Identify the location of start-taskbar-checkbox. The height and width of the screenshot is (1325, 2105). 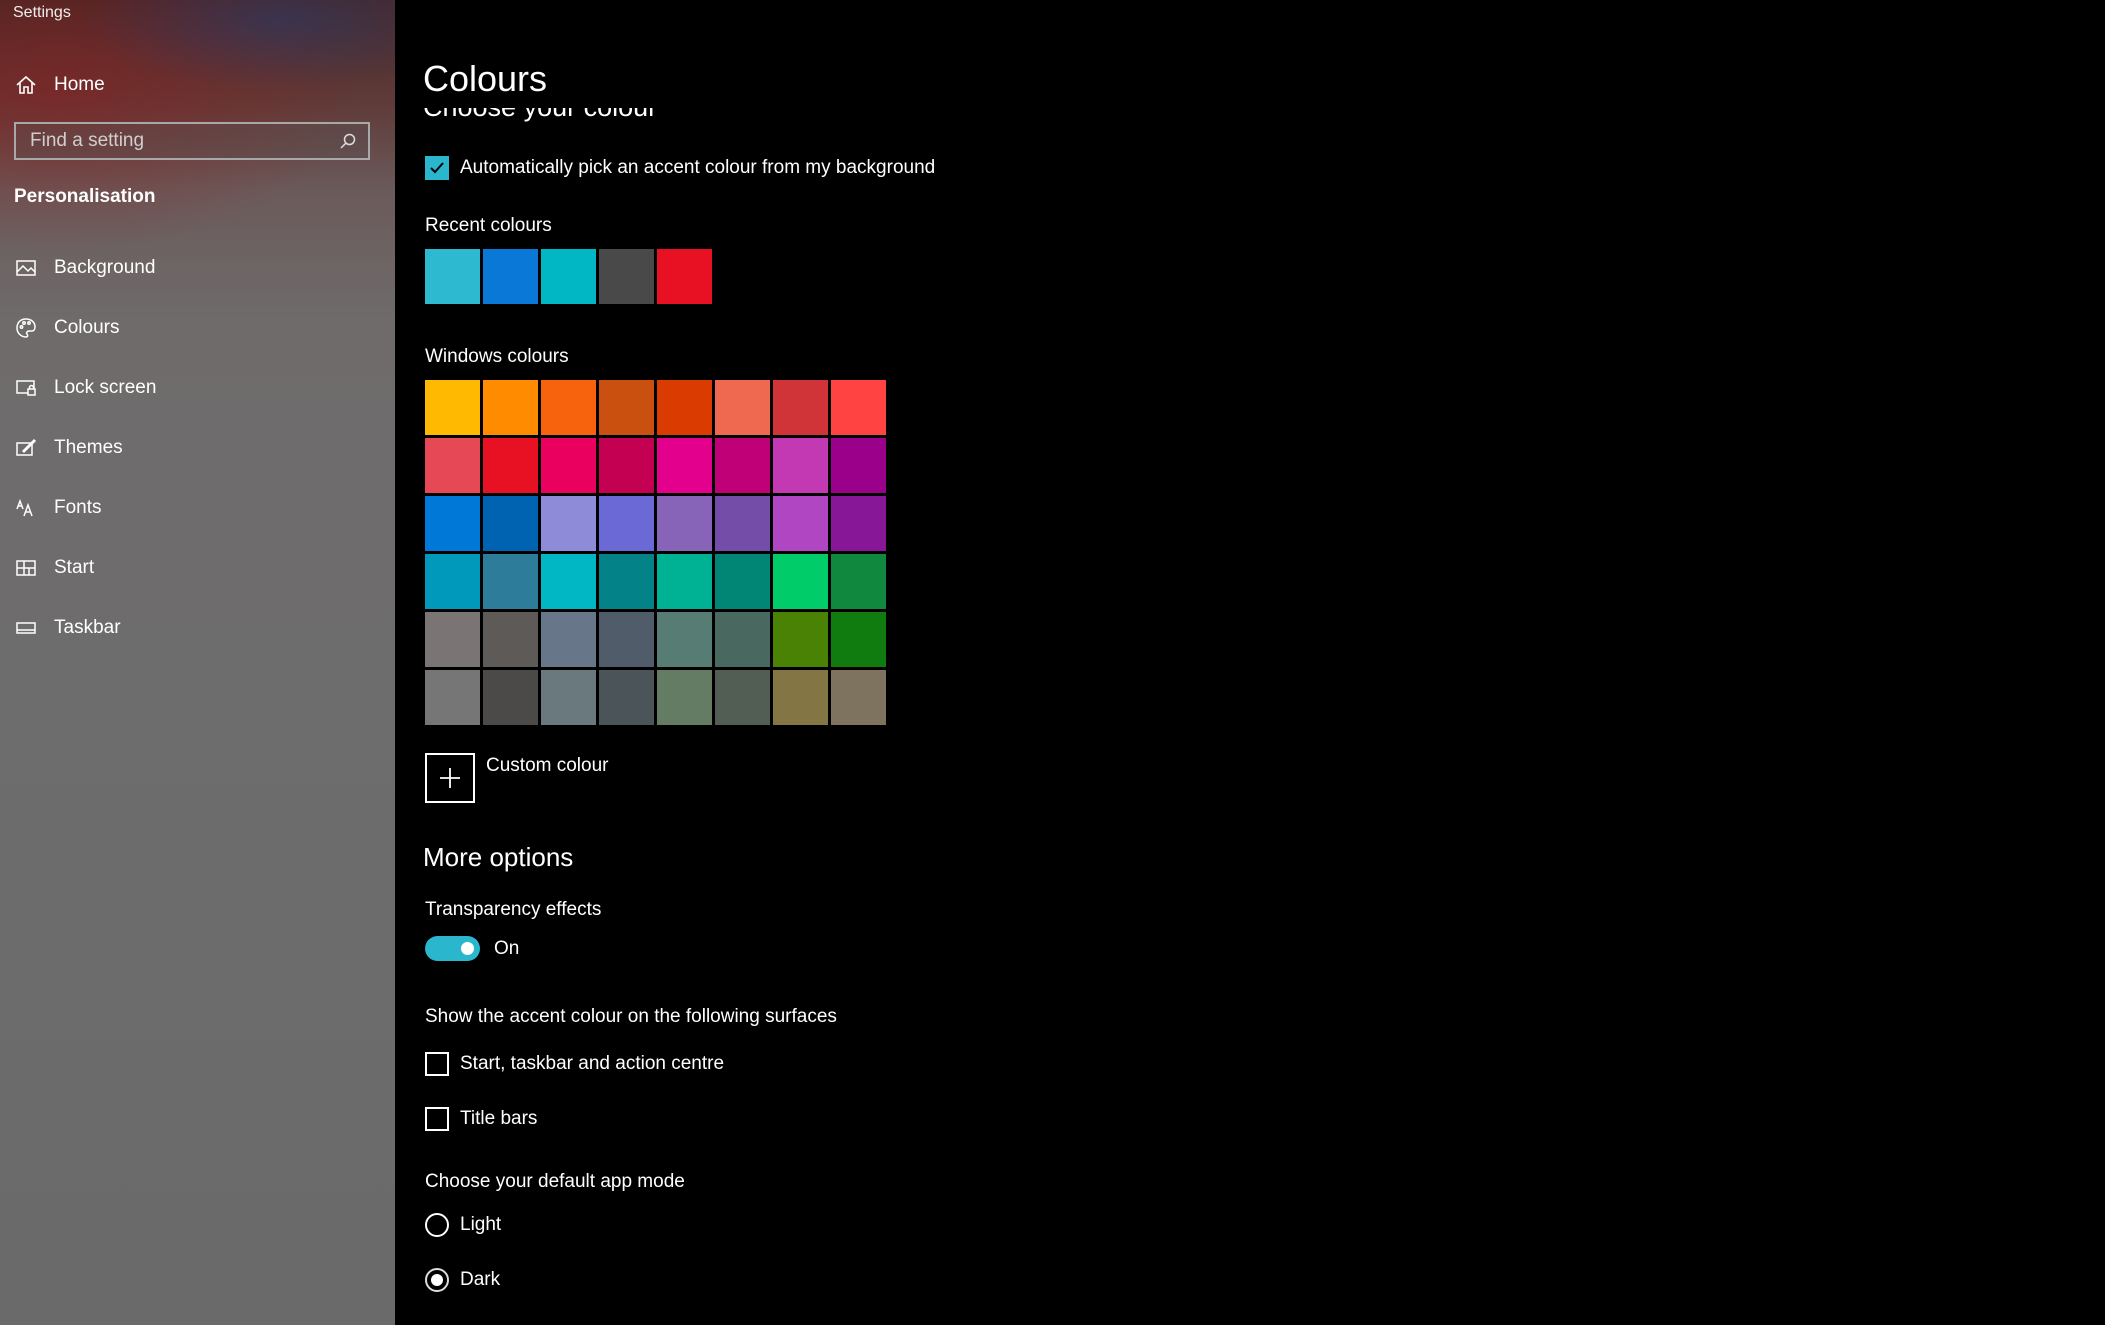
(437, 1064).